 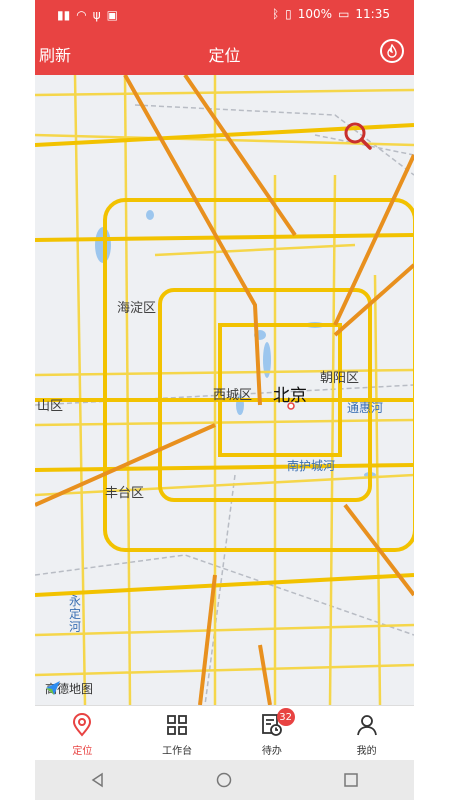 I want to click on map-provider-logo: 高德地图, so click(x=69, y=688).